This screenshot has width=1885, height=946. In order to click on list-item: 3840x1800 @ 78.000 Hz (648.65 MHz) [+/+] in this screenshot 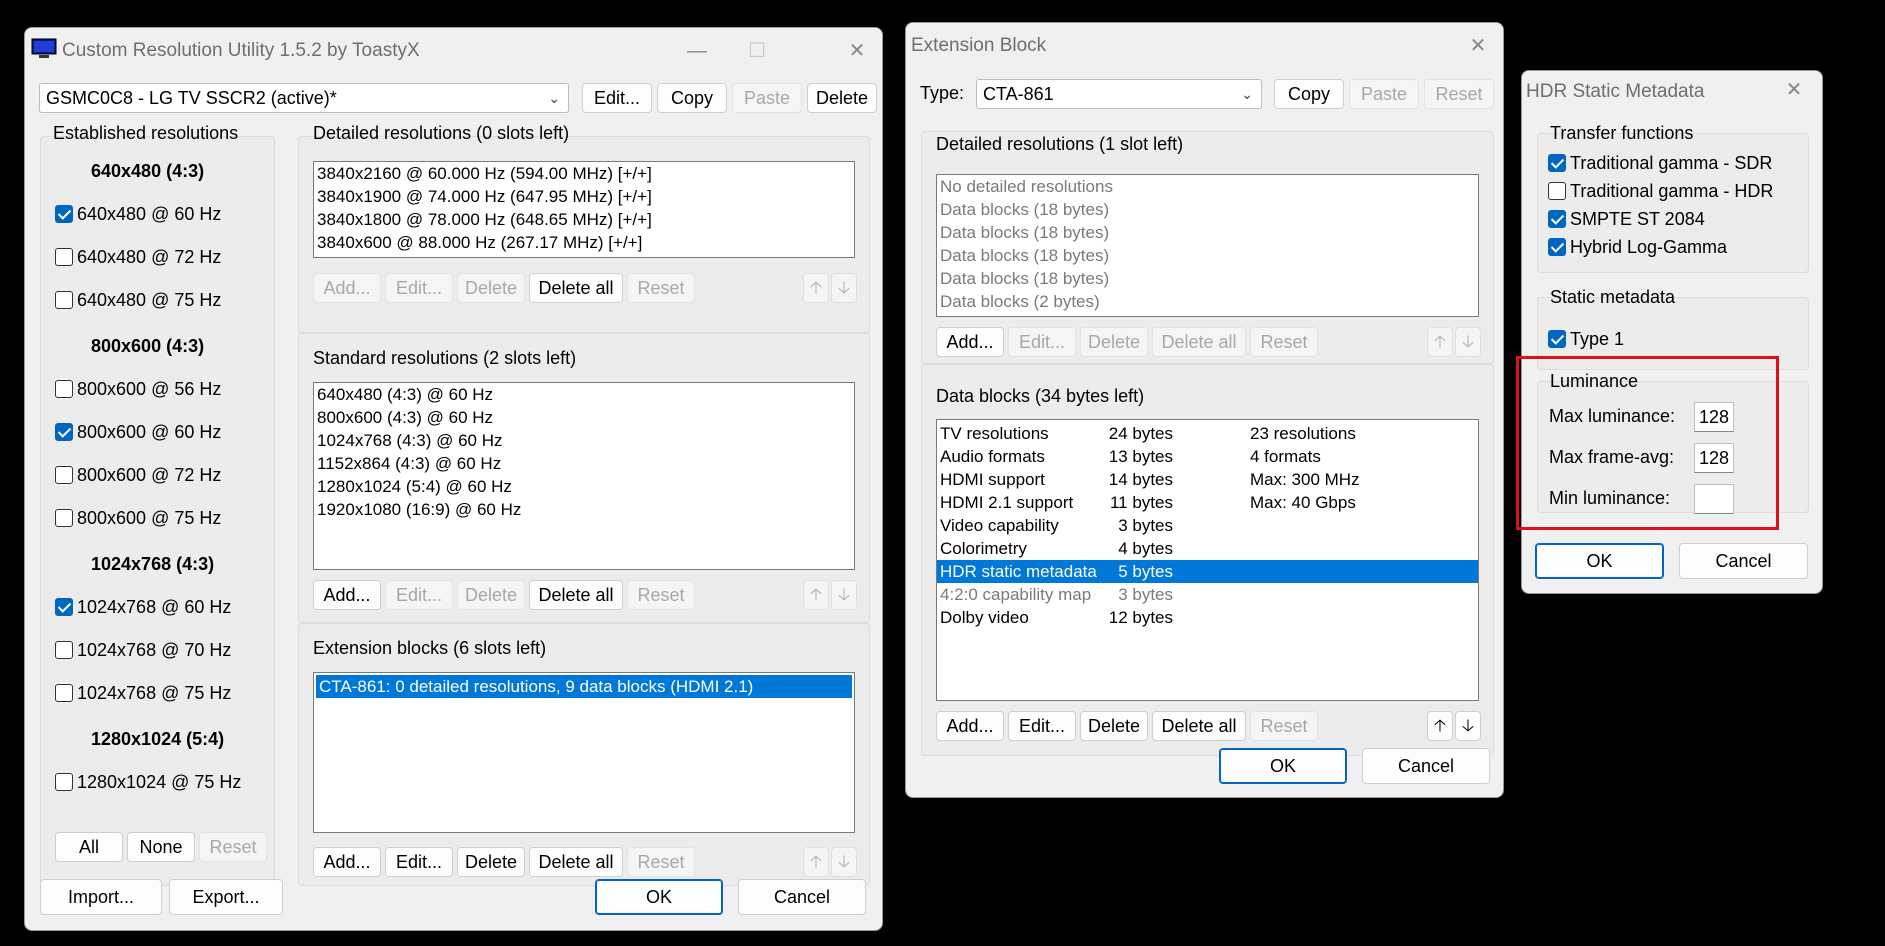, I will do `click(584, 219)`.